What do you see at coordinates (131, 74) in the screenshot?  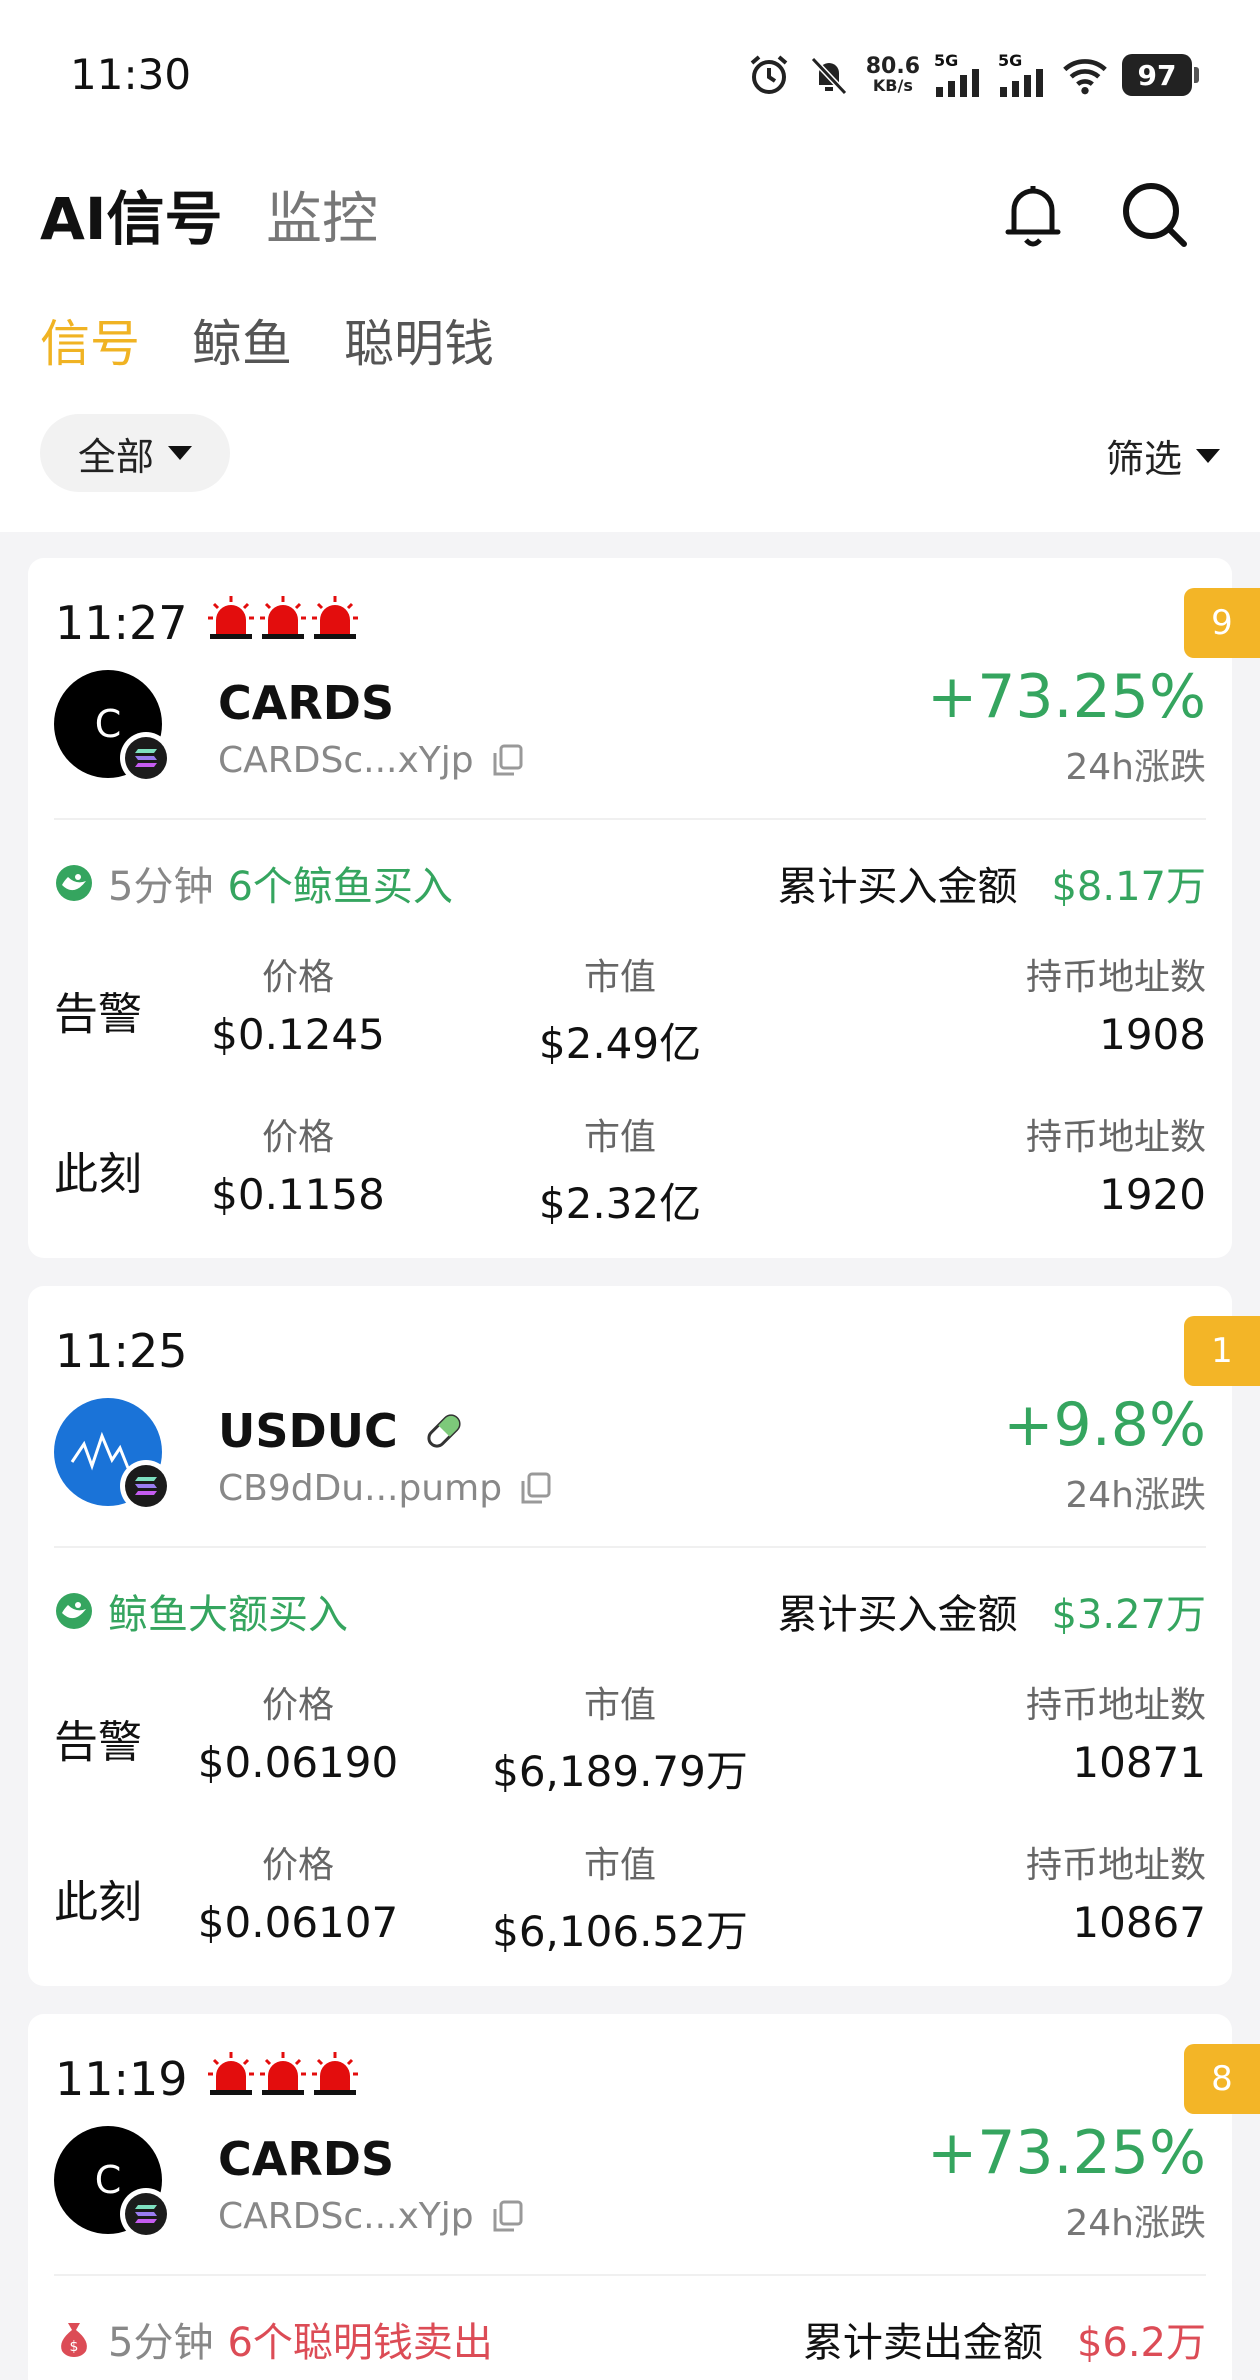 I see `status-time: 11:30` at bounding box center [131, 74].